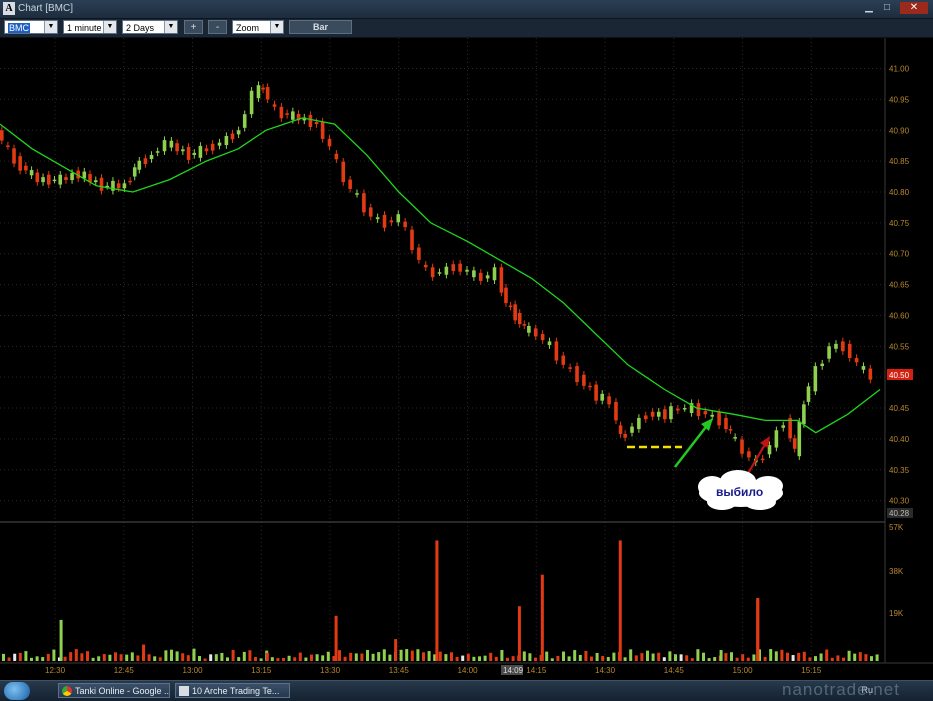  I want to click on start-button, so click(17, 691).